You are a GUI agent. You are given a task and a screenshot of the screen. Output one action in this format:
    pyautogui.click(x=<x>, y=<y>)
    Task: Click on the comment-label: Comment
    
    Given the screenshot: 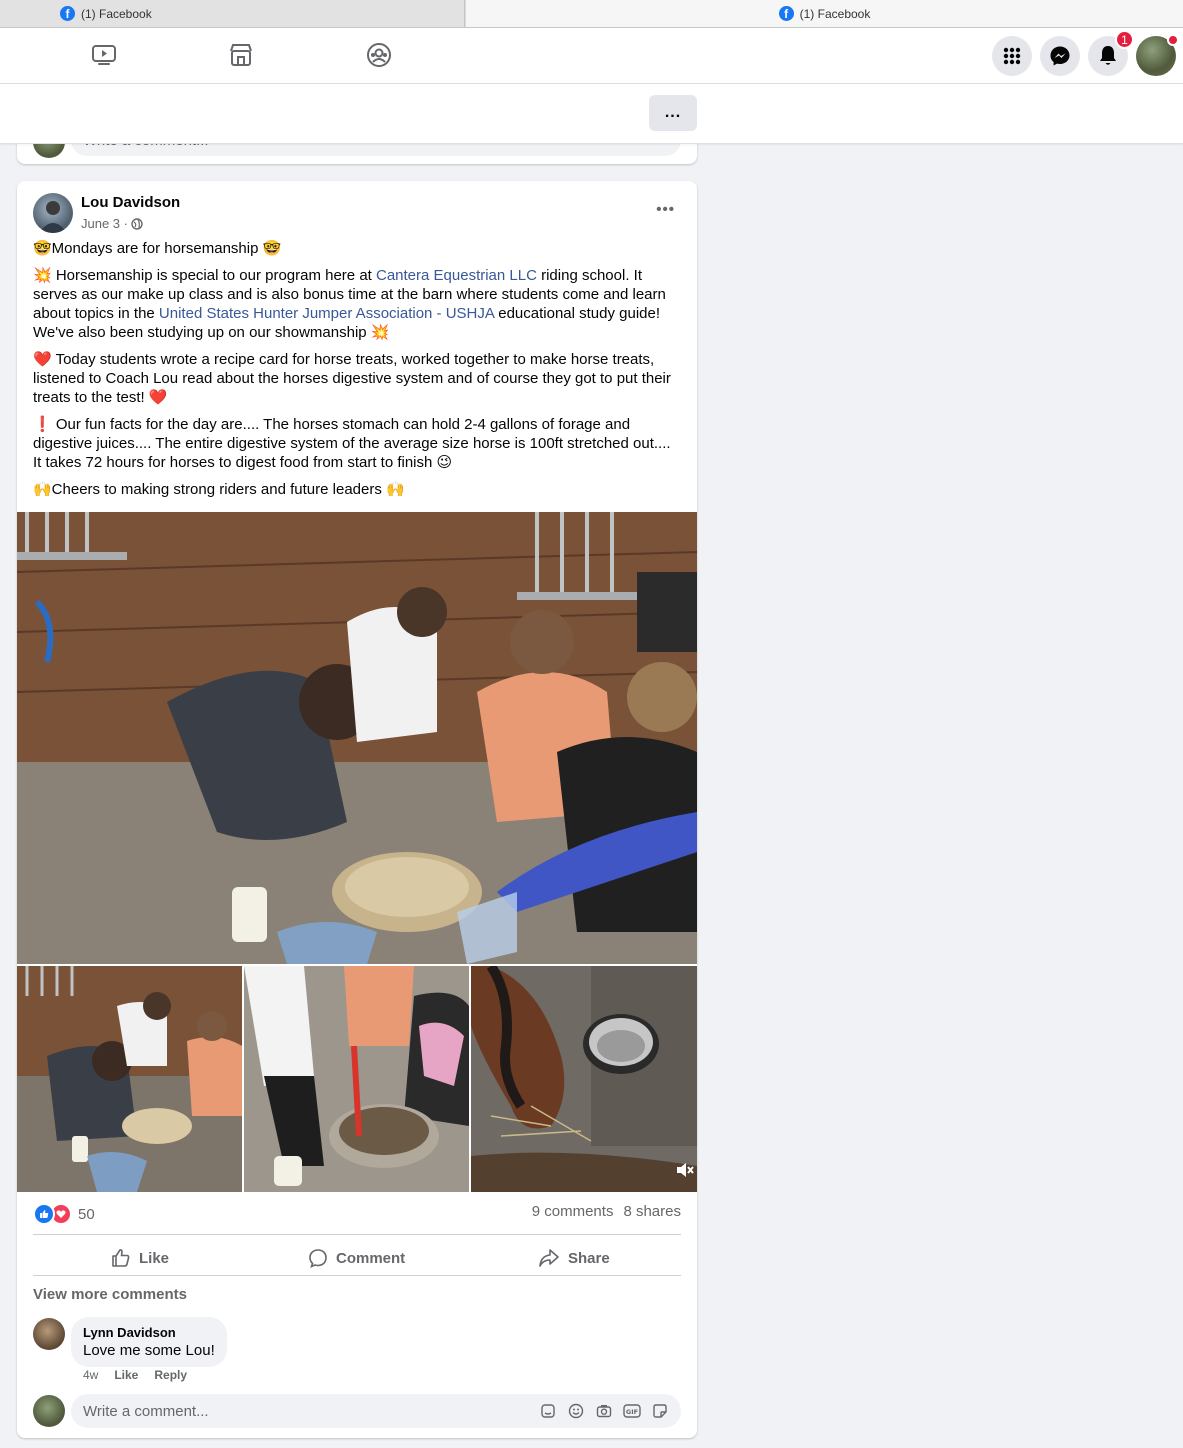 What is the action you would take?
    pyautogui.click(x=371, y=1258)
    